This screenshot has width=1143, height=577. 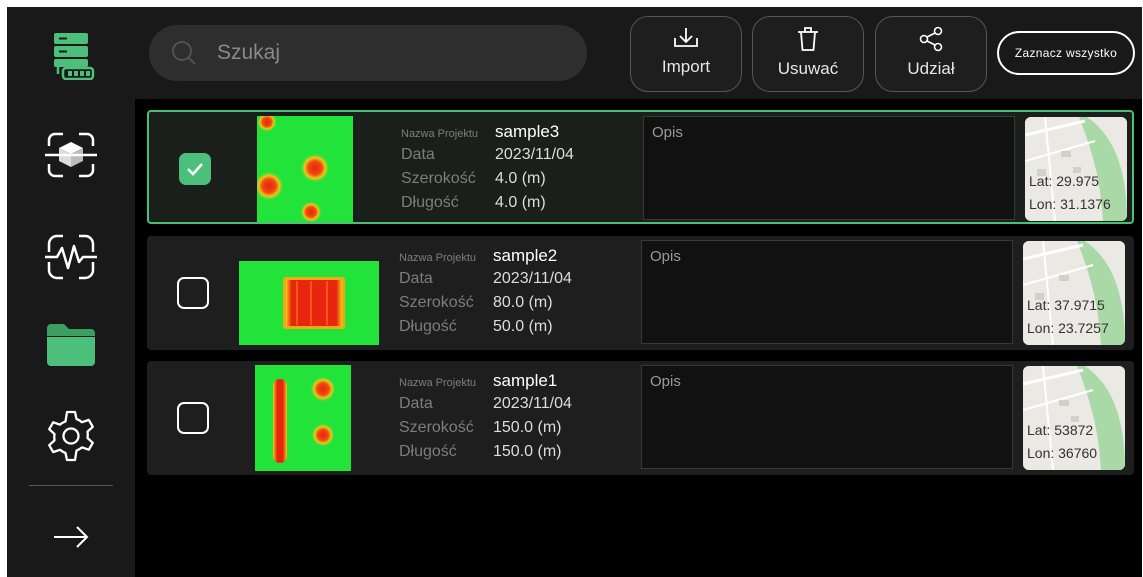 What do you see at coordinates (1076, 169) in the screenshot?
I see `location-map: Lat: 29.975 Lon: 31.1376` at bounding box center [1076, 169].